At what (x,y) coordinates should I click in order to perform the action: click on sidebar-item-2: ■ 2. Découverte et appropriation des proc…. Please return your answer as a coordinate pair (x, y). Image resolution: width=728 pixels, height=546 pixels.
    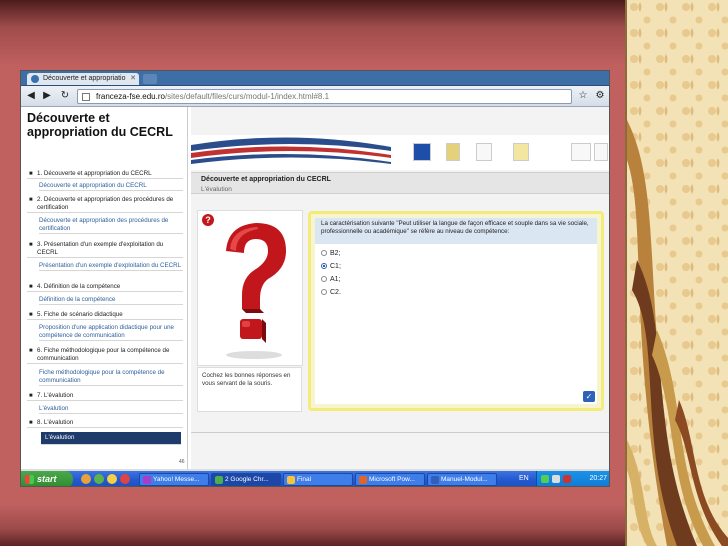
    Looking at the image, I should click on (105, 204).